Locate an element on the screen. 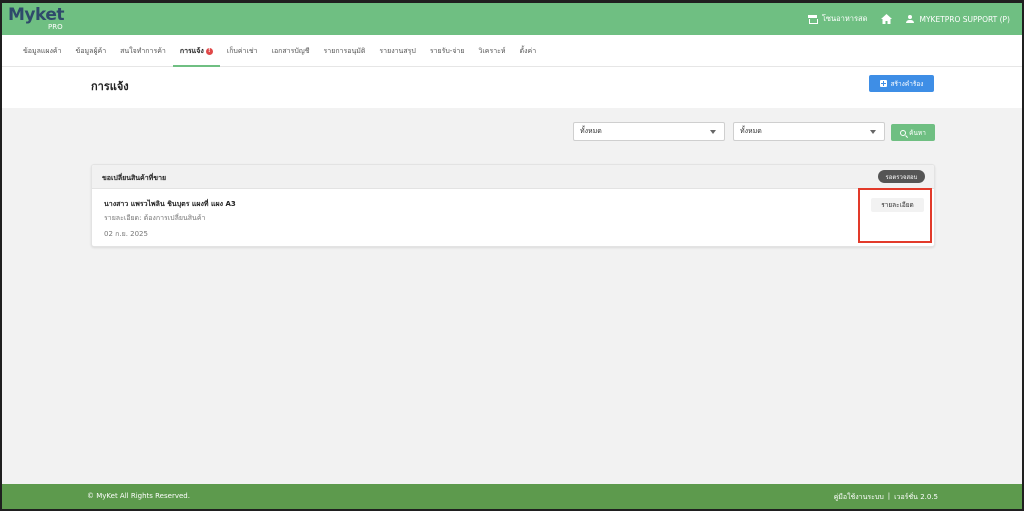  user-menu: MYKETPRO SUPPORT (P) is located at coordinates (958, 19).